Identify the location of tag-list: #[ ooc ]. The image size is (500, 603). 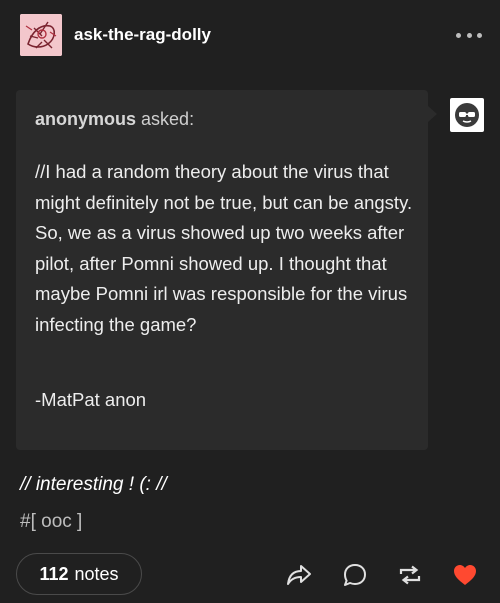
(51, 522).